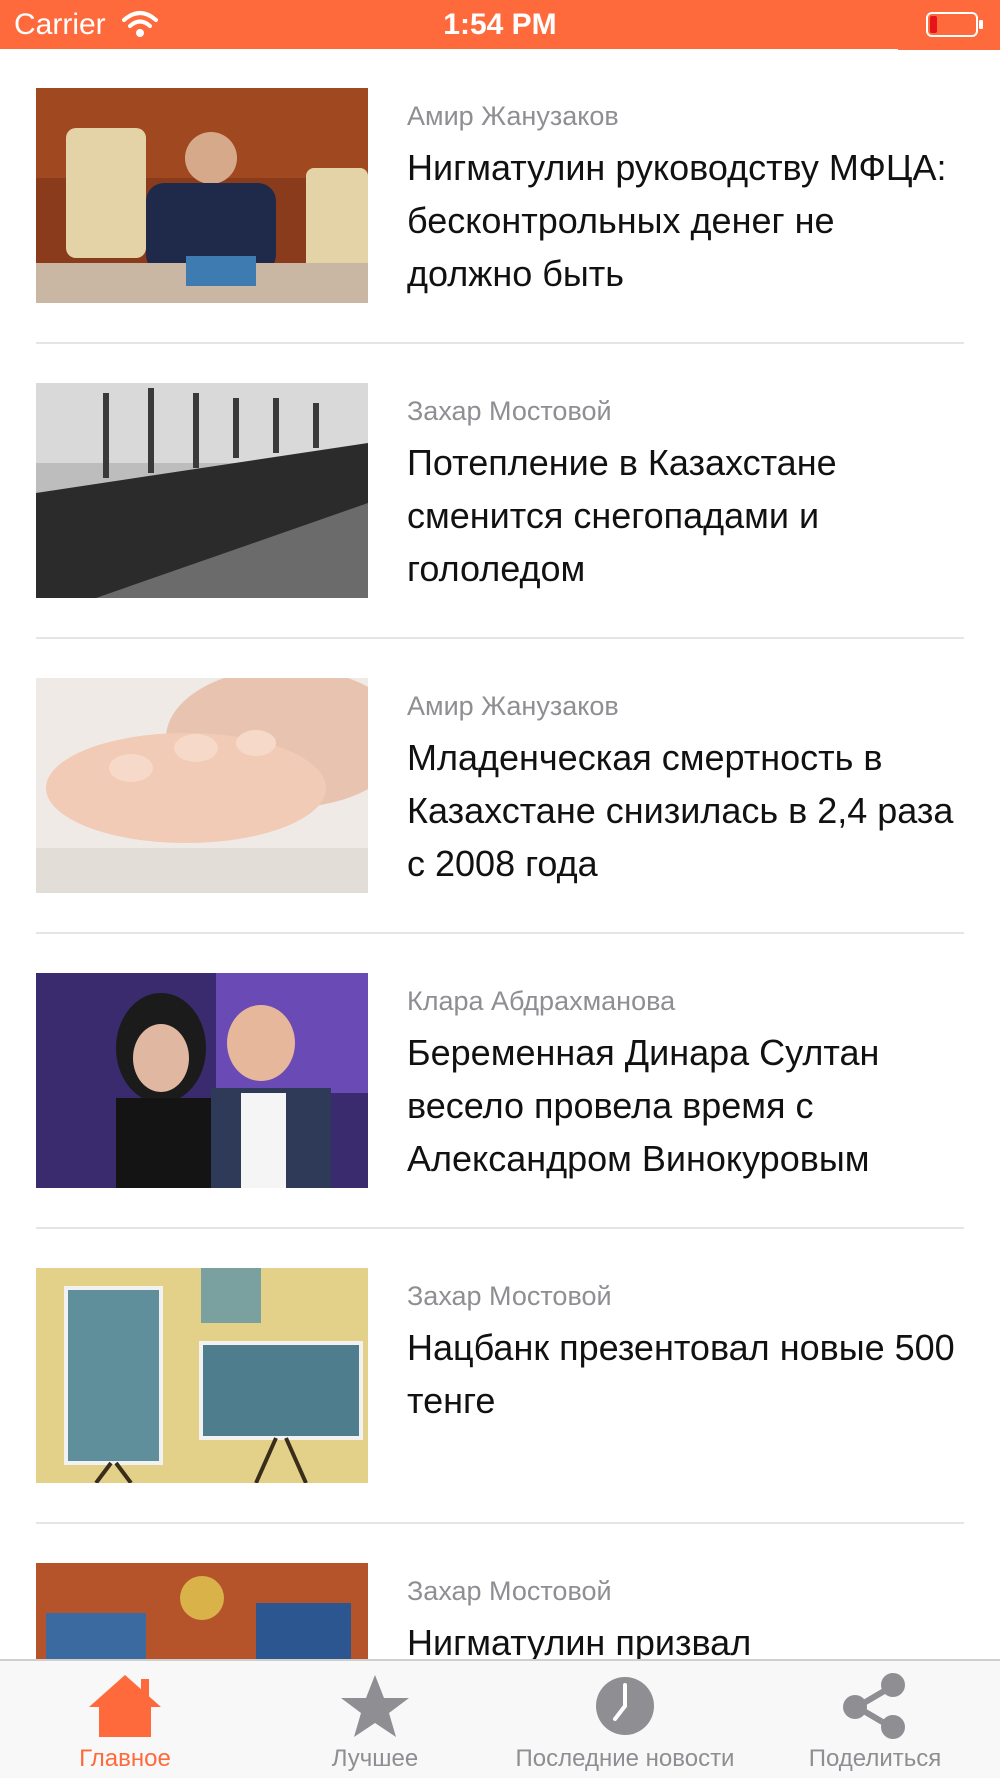 This screenshot has width=1000, height=1778. I want to click on tab-home: Главное, so click(125, 1719).